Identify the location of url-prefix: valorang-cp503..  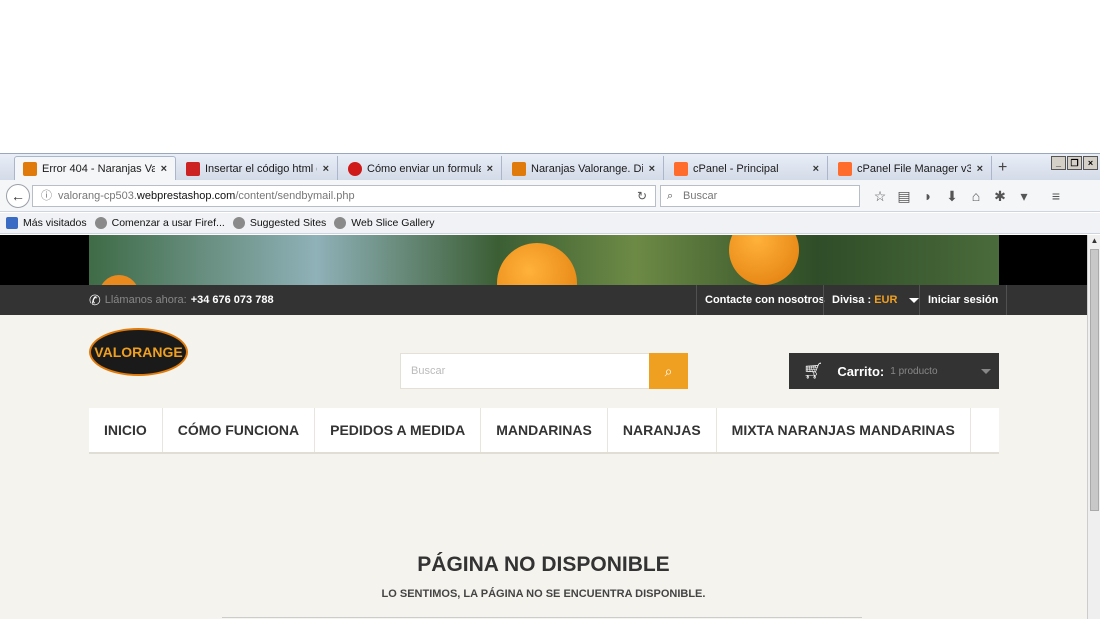
(97, 196).